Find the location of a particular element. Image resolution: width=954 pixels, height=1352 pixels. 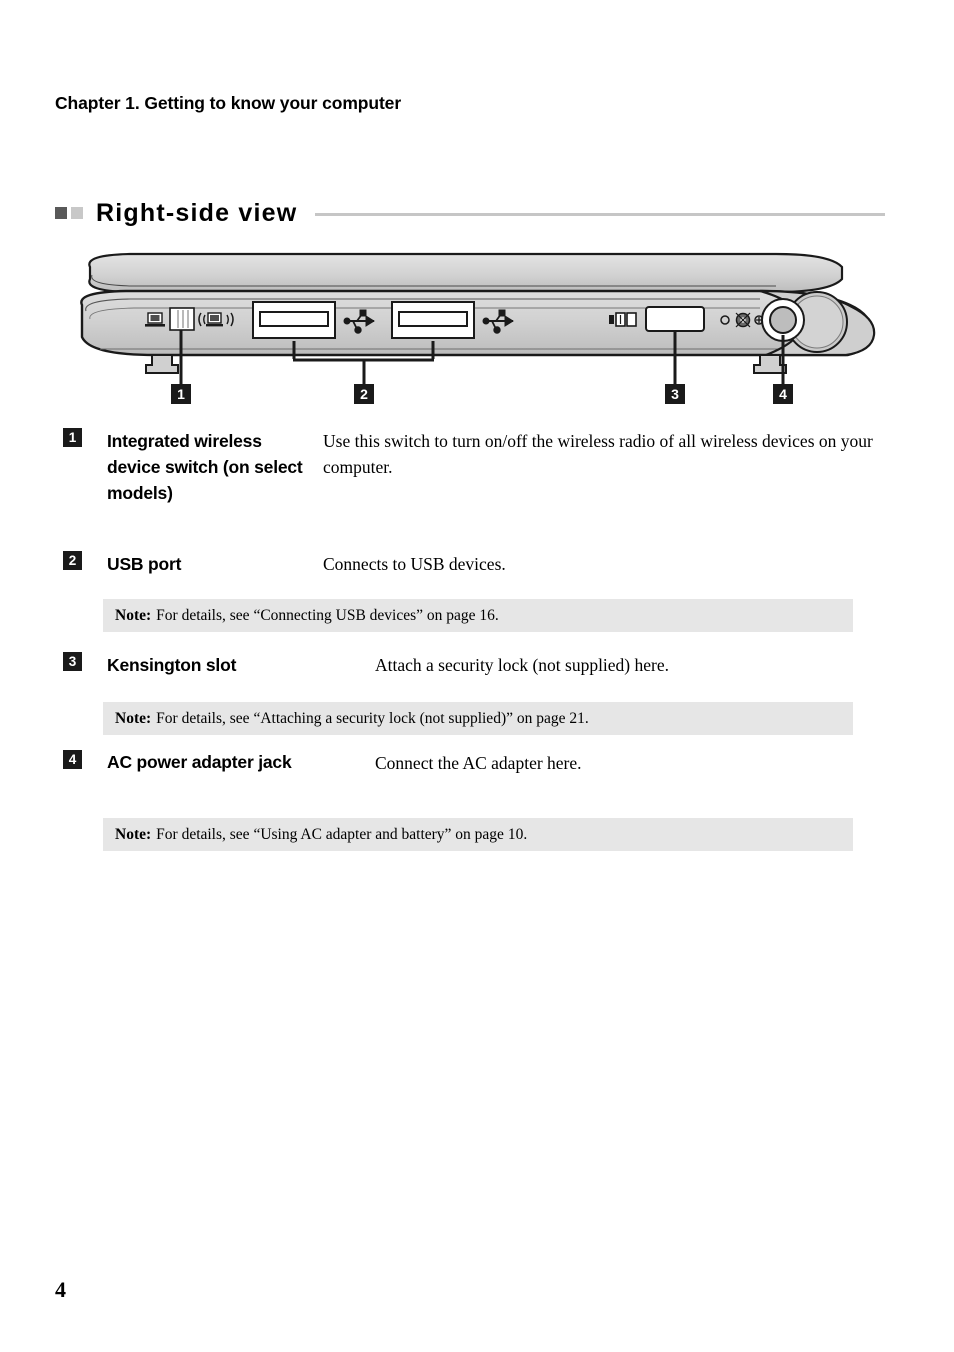

right-side-view-illustration: 1 2 3 4 is located at coordinates (475, 327).